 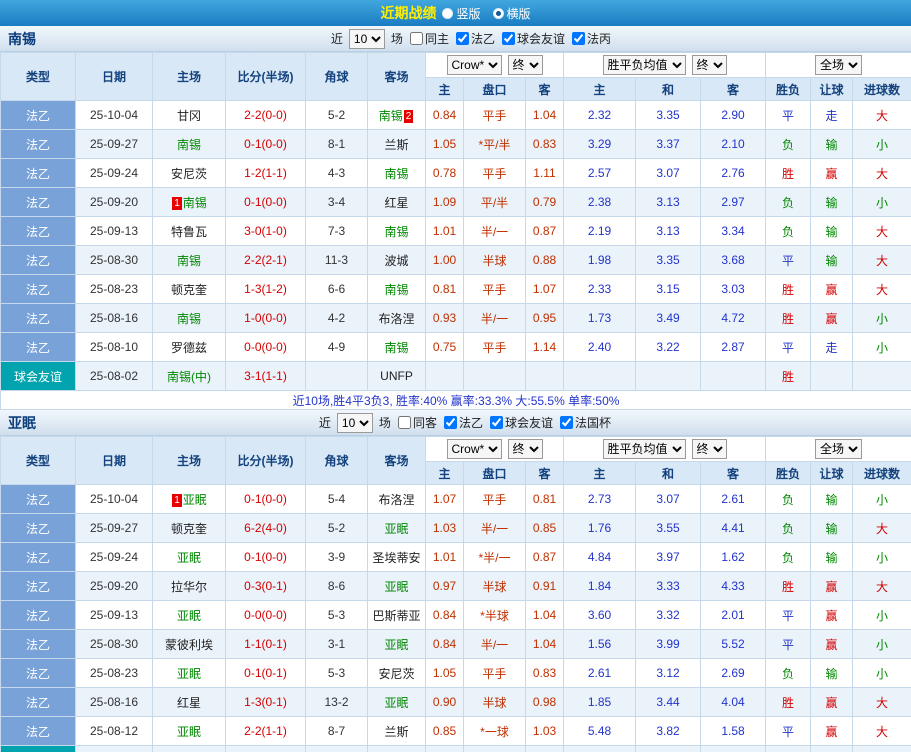 I want to click on euro-draw-odds-cell: 3.82, so click(x=668, y=731).